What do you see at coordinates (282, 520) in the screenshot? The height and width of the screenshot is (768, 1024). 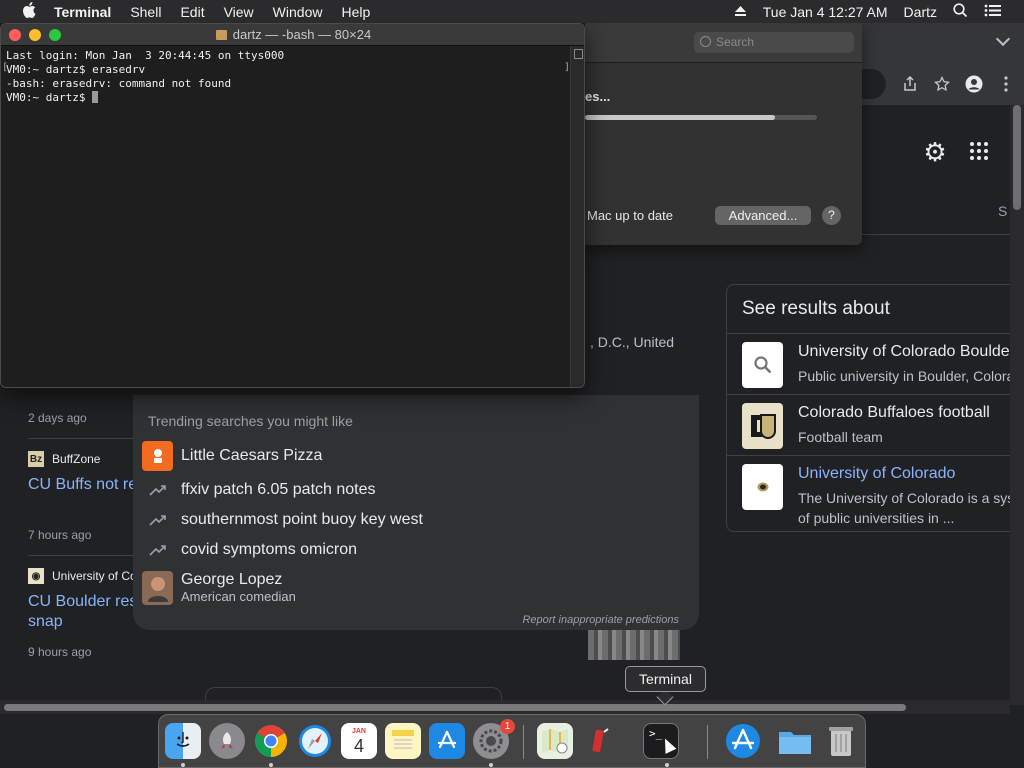 I see `suggestion-item: southernmost point buoy key west` at bounding box center [282, 520].